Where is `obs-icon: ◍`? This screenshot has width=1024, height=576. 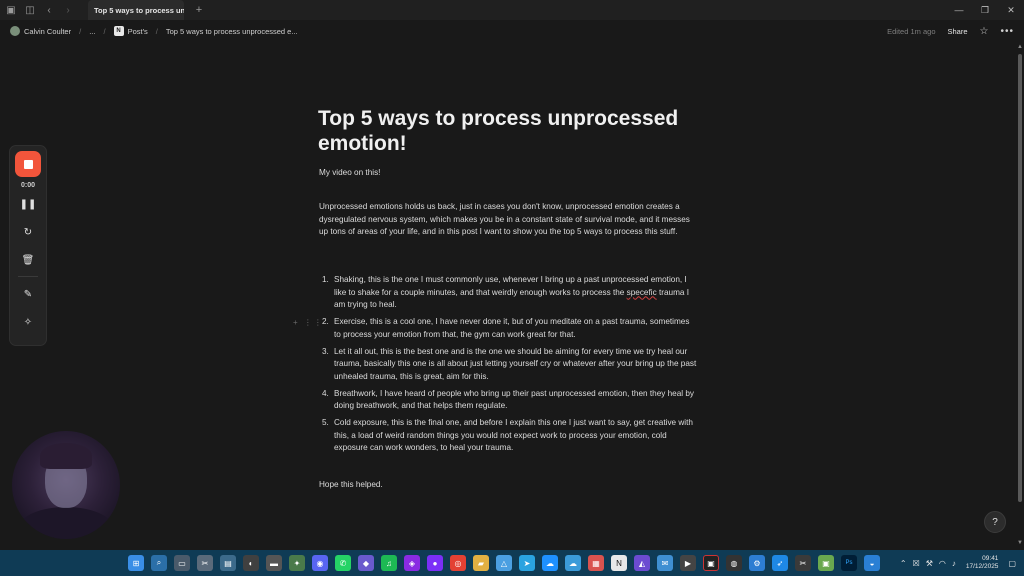
obs-icon: ◍ is located at coordinates (734, 563).